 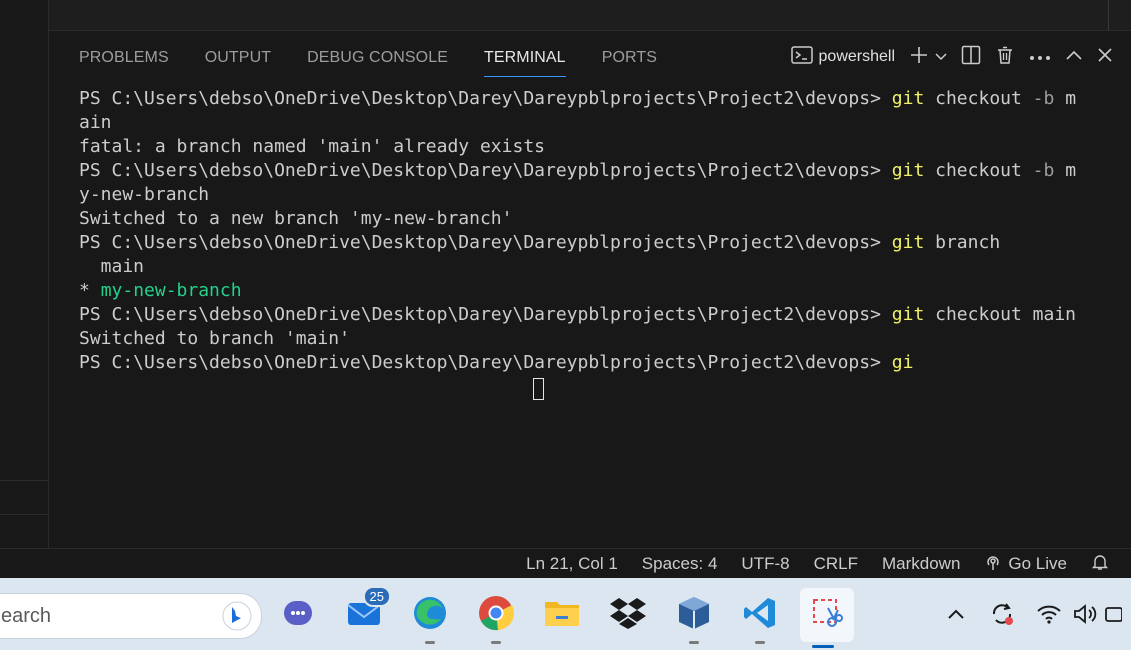 I want to click on status-encoding: UTF-8, so click(x=765, y=564).